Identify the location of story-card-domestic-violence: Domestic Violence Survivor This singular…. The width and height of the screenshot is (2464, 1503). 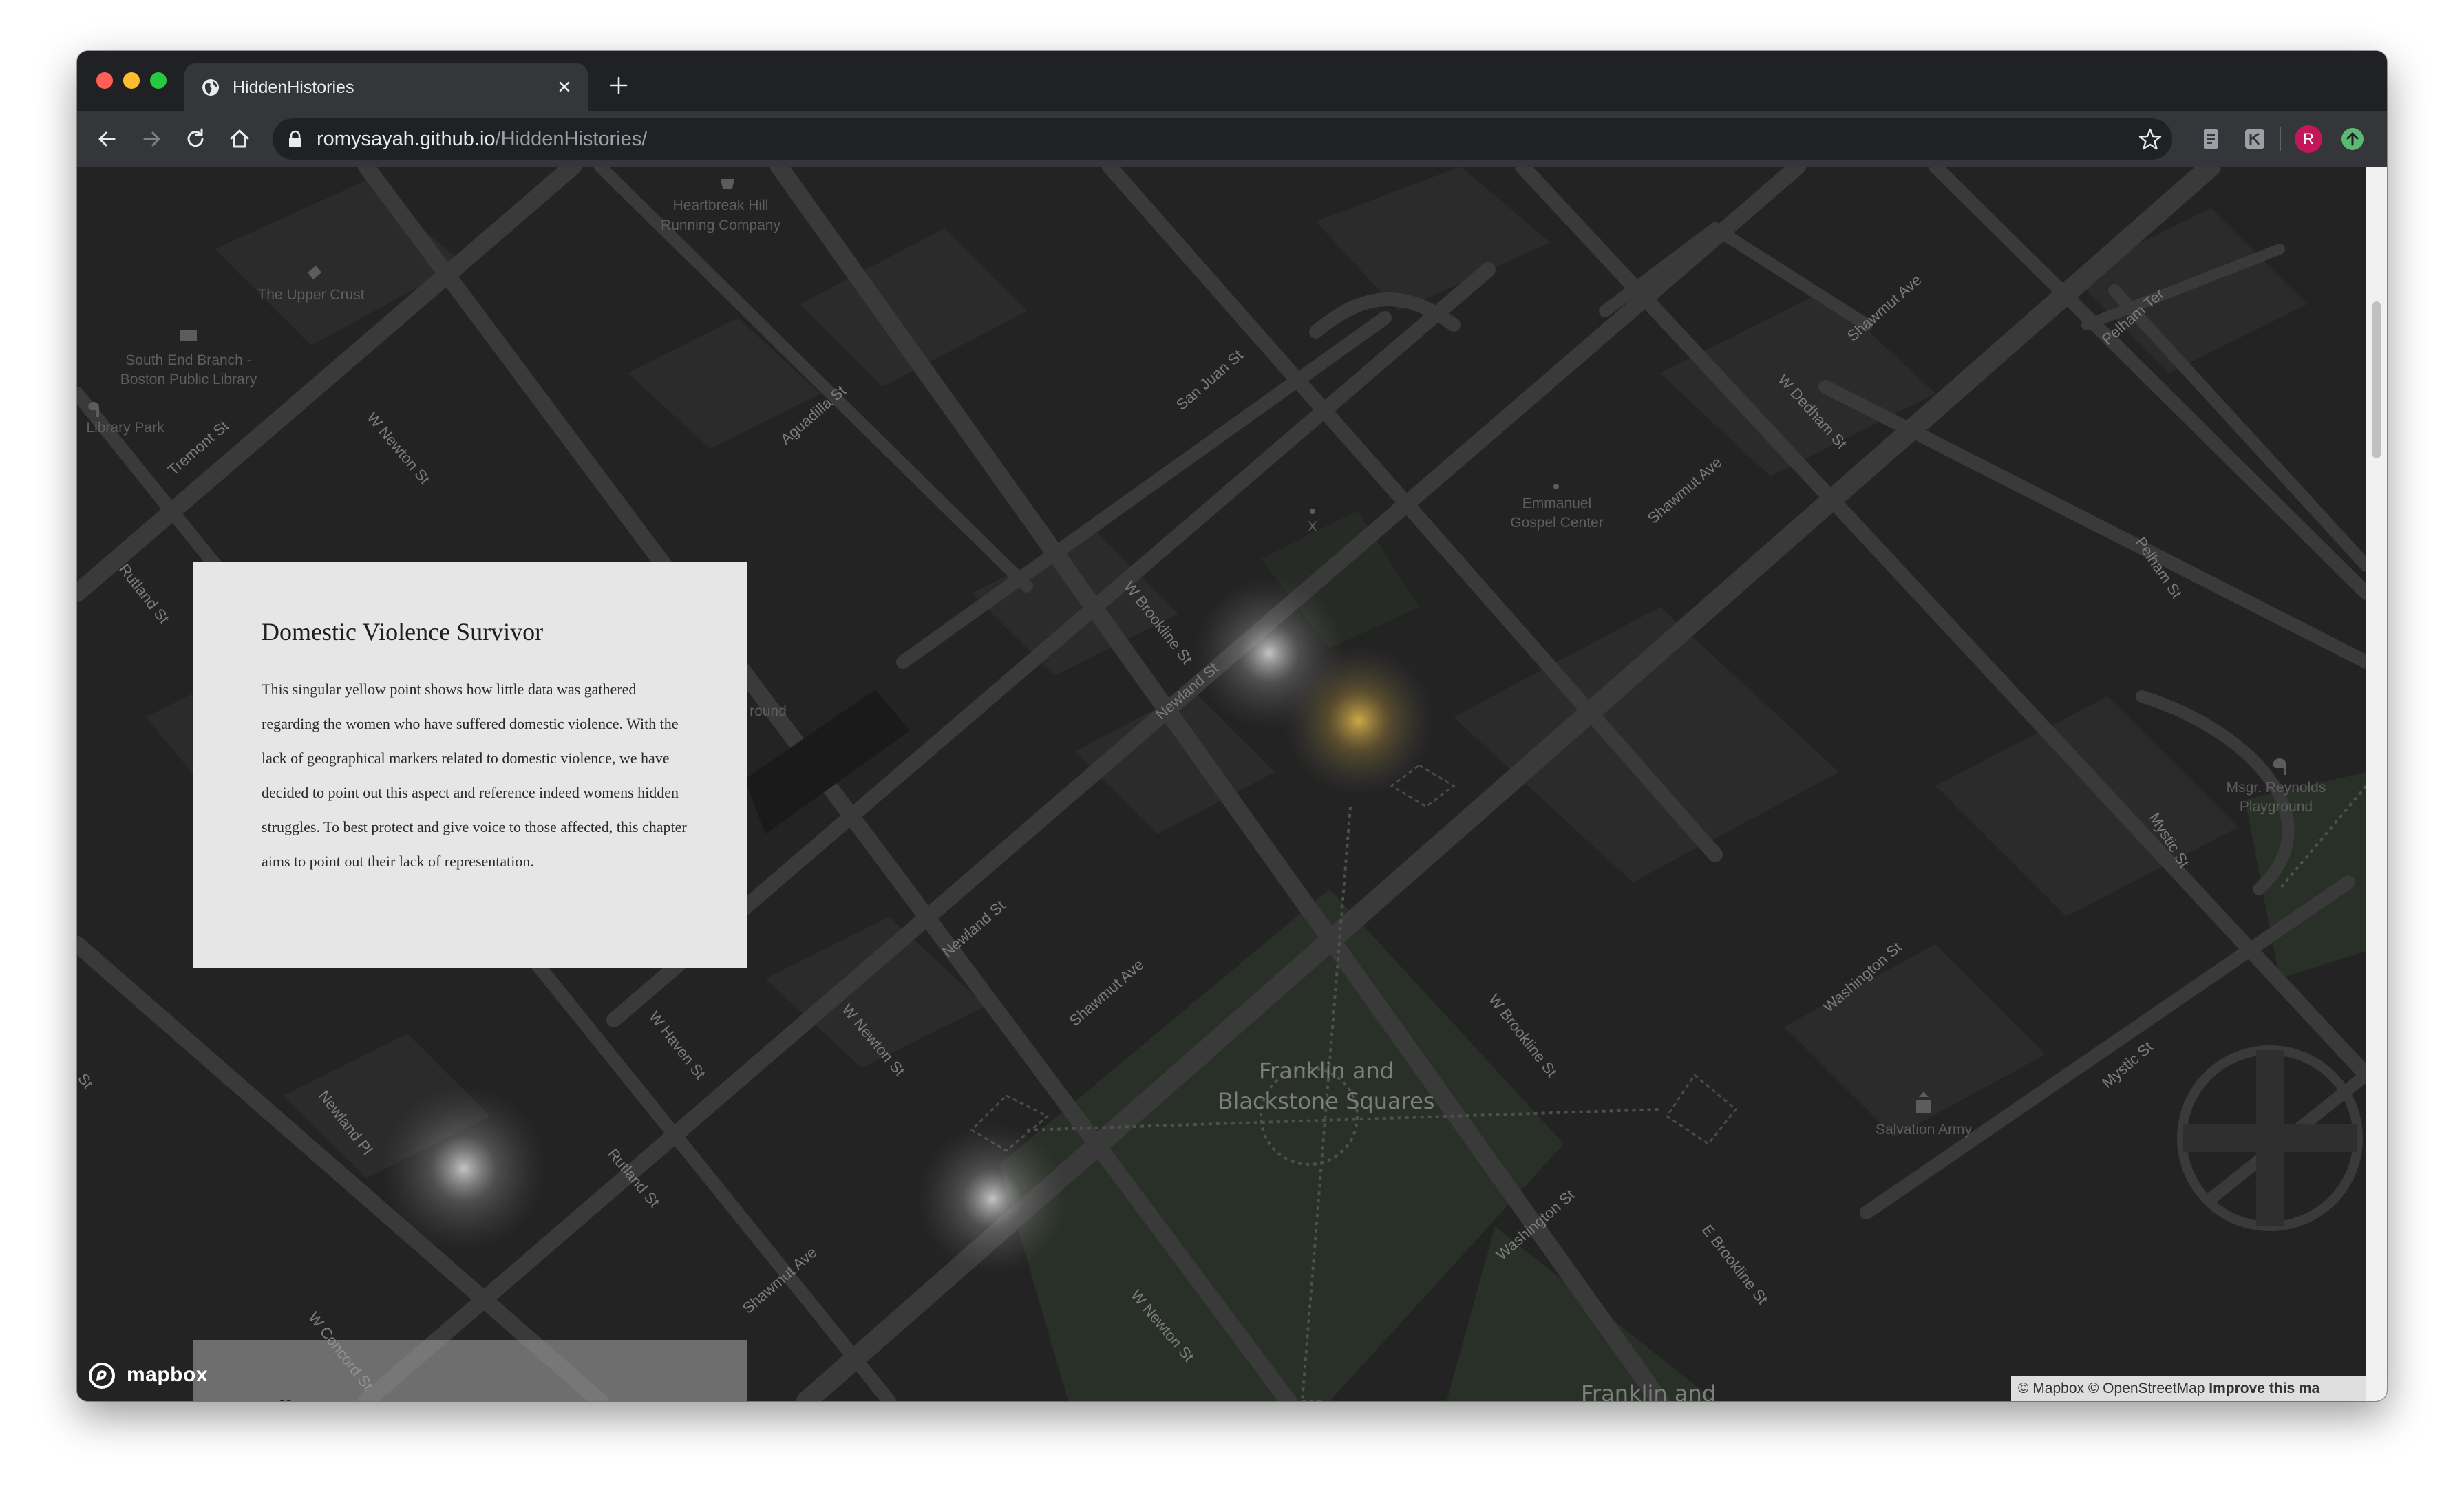
(470, 765).